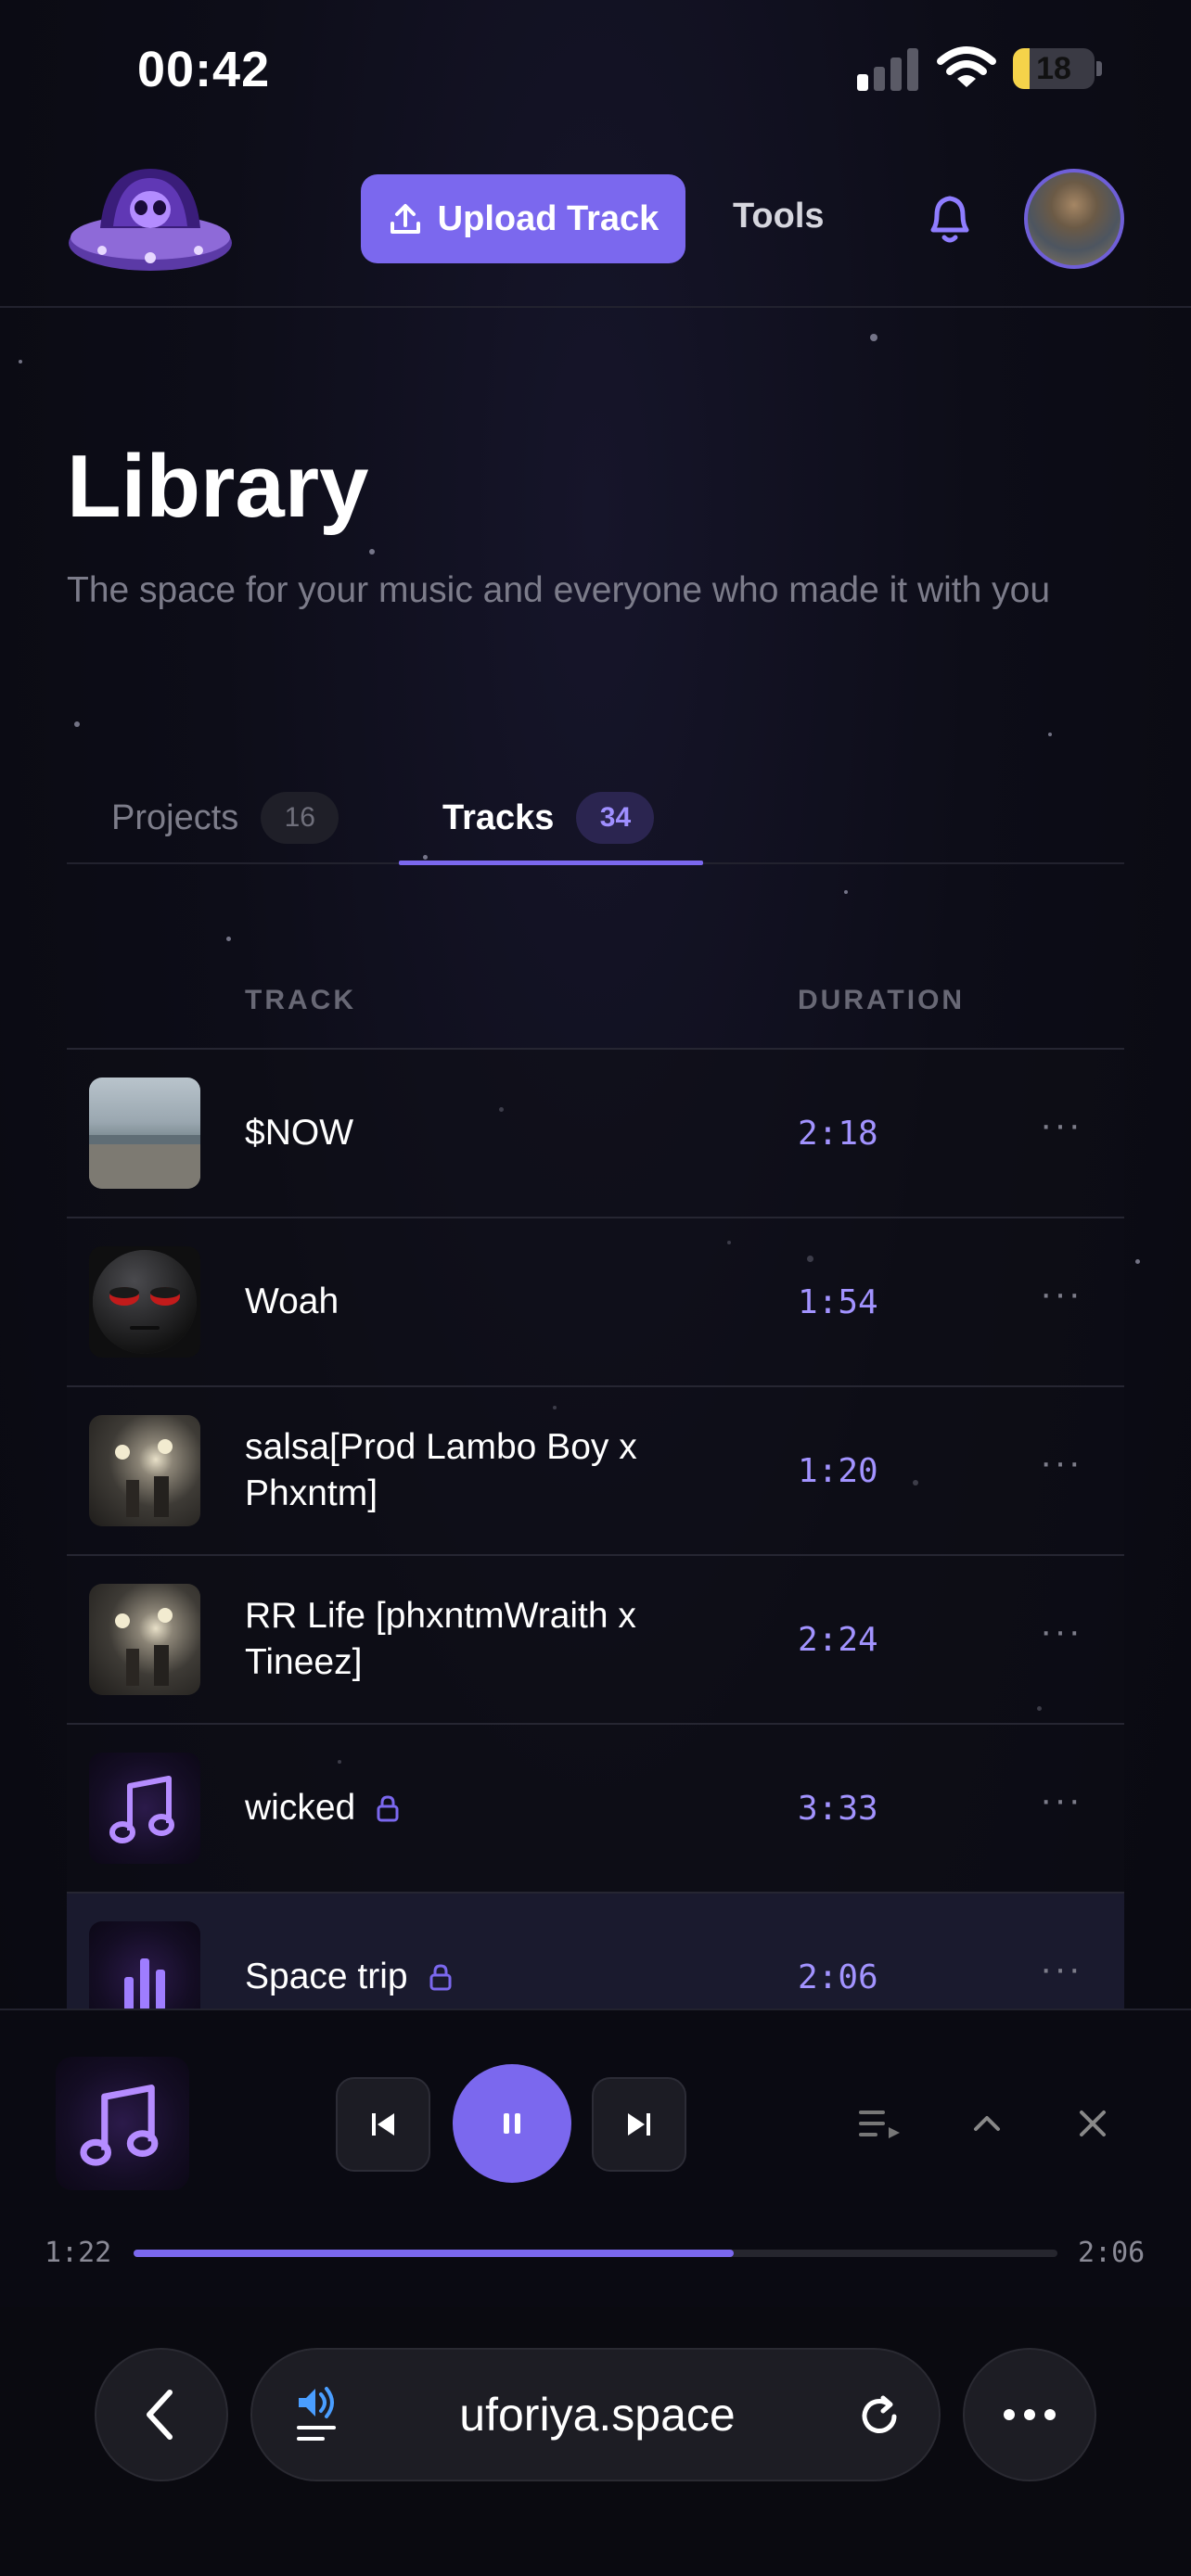 Image resolution: width=1191 pixels, height=2576 pixels. Describe the element at coordinates (882, 1000) in the screenshot. I see `column-header-duration: DURATION` at that location.